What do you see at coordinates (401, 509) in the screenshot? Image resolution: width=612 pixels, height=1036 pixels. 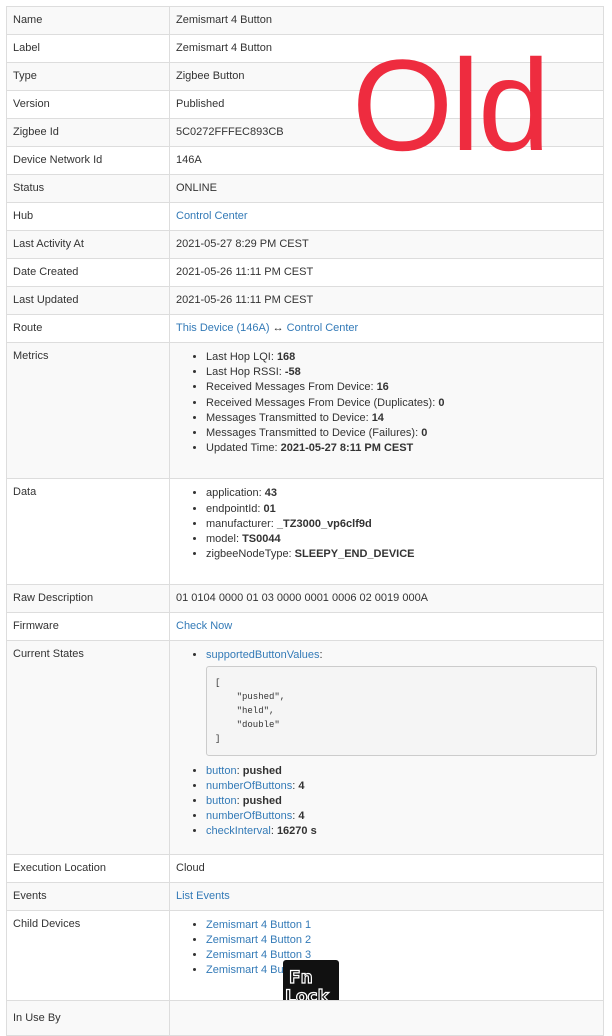 I see `list-item: endpointId: 01` at bounding box center [401, 509].